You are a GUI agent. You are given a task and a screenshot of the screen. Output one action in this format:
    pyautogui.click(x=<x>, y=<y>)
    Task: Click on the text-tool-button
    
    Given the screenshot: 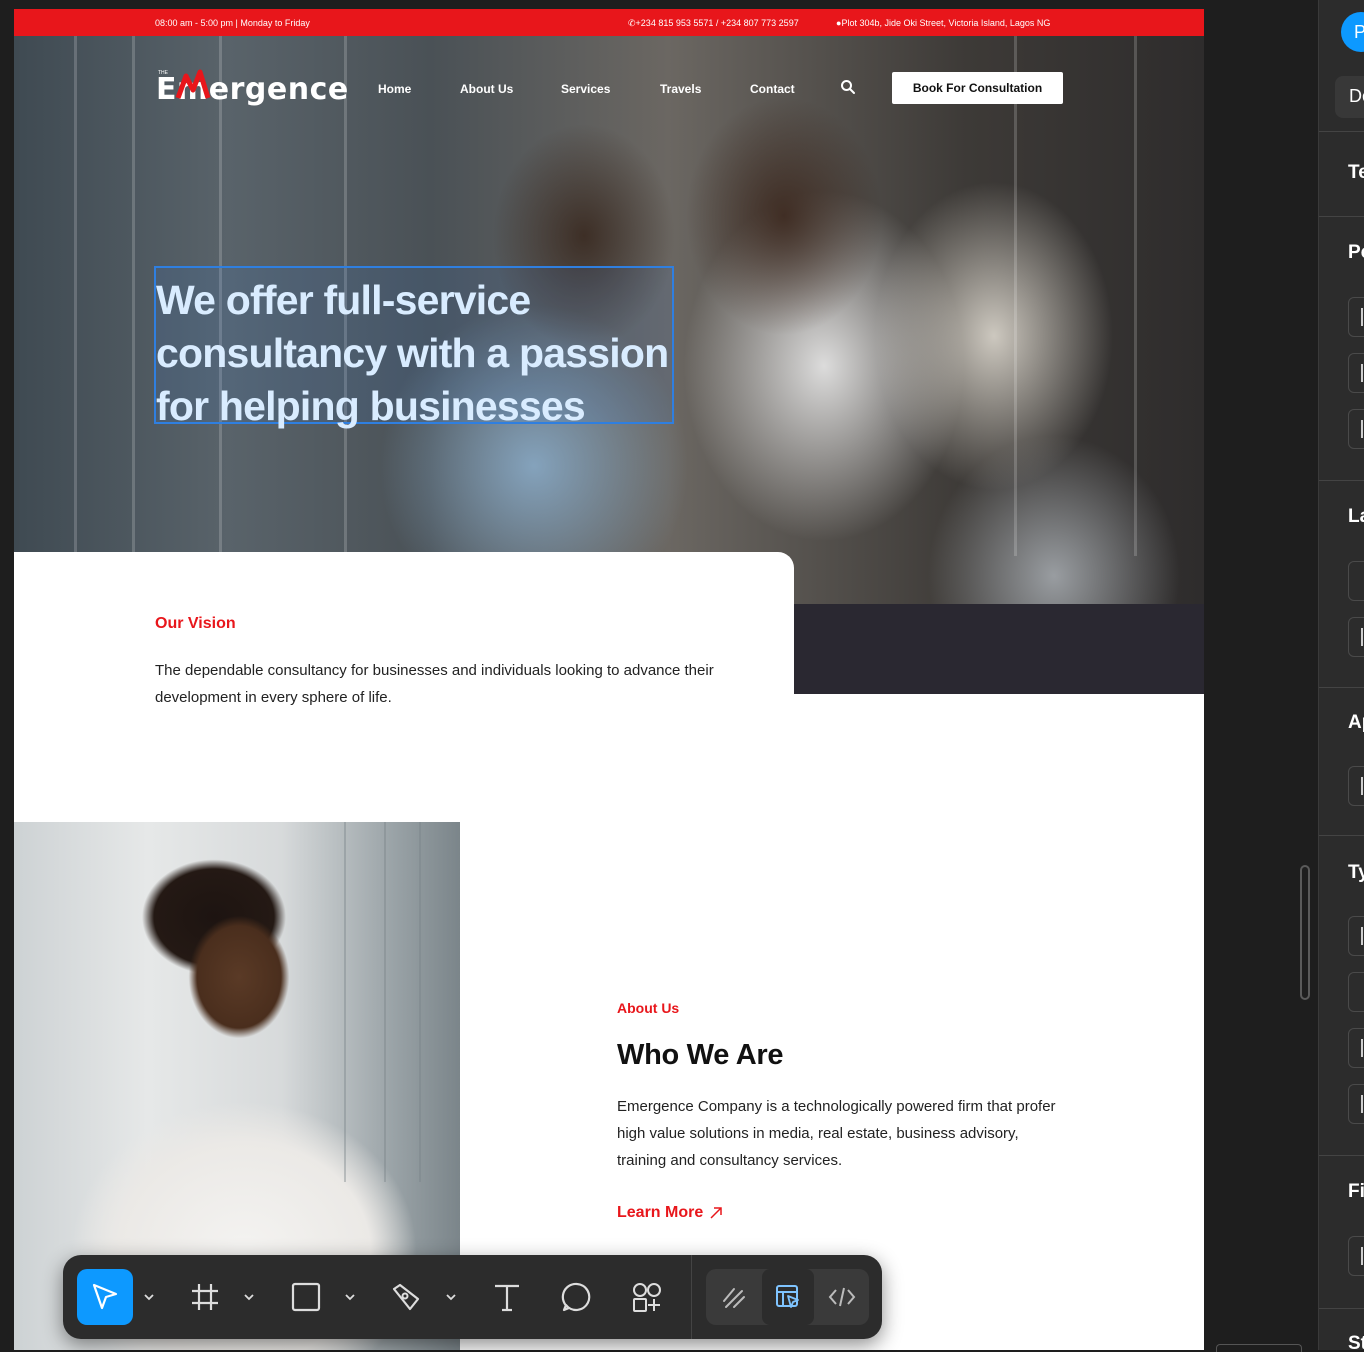 What is the action you would take?
    pyautogui.click(x=507, y=1297)
    